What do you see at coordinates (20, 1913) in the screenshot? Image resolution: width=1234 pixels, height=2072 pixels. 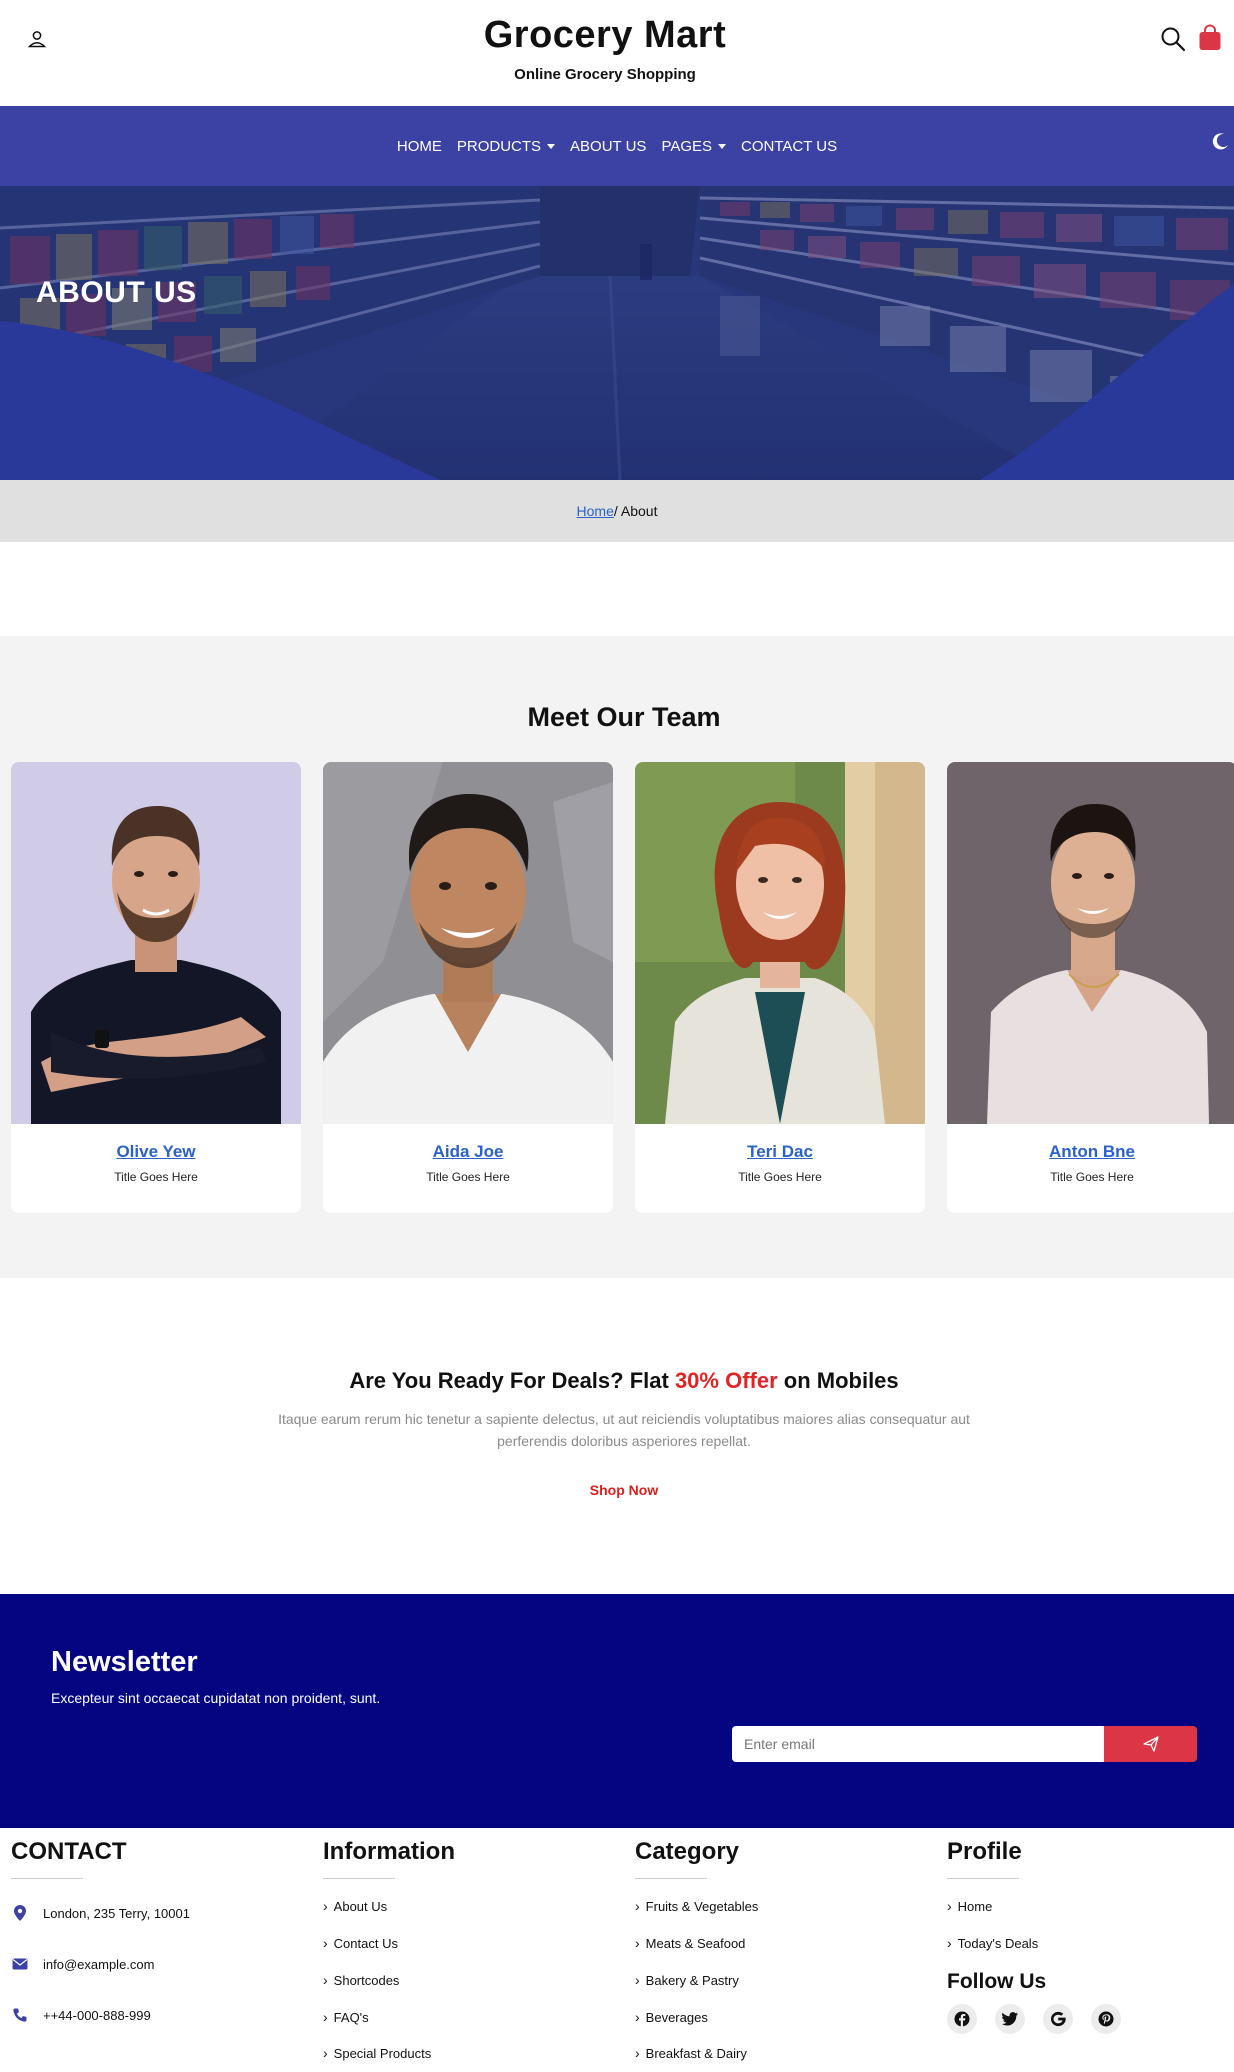 I see `location-pin-icon` at bounding box center [20, 1913].